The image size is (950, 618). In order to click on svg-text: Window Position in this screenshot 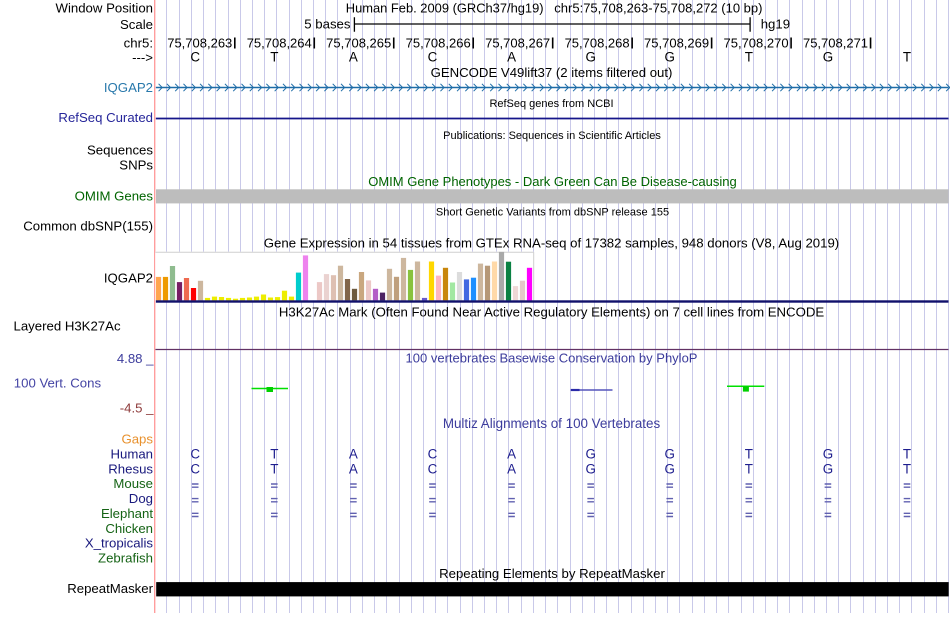, I will do `click(104, 8)`.